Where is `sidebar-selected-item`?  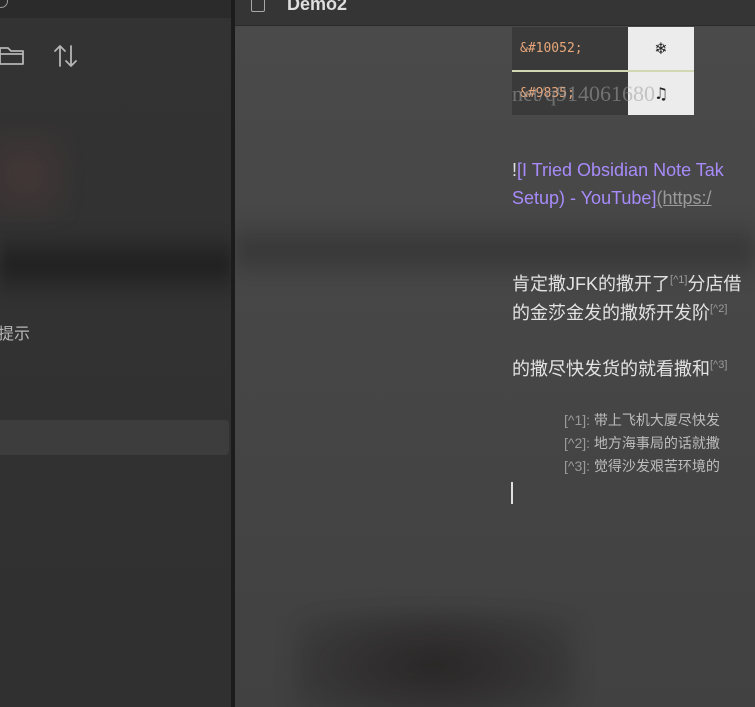
sidebar-selected-item is located at coordinates (114, 437).